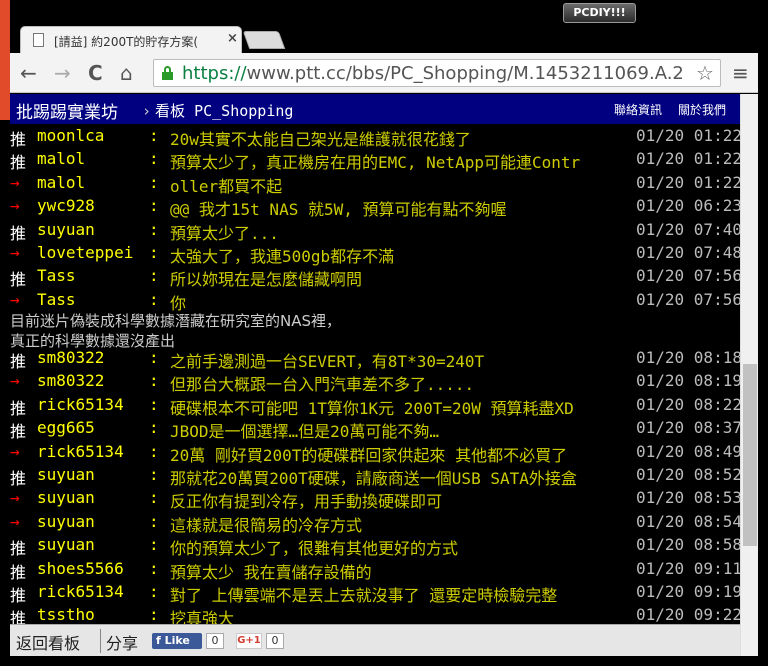 This screenshot has width=768, height=666. What do you see at coordinates (66, 427) in the screenshot?
I see `comment-user-id: egg665` at bounding box center [66, 427].